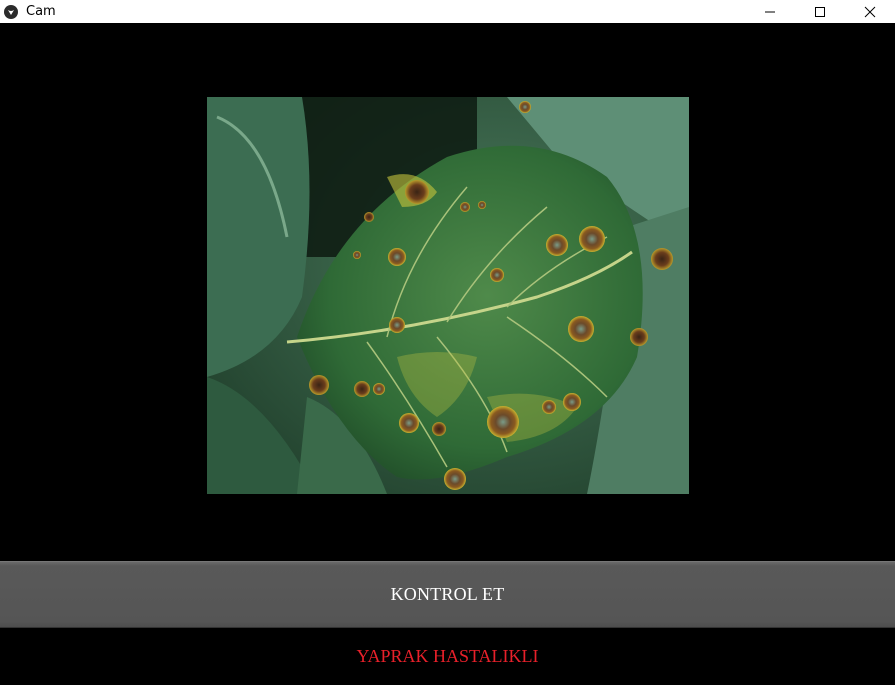 The width and height of the screenshot is (895, 685). I want to click on close-icon, so click(870, 11).